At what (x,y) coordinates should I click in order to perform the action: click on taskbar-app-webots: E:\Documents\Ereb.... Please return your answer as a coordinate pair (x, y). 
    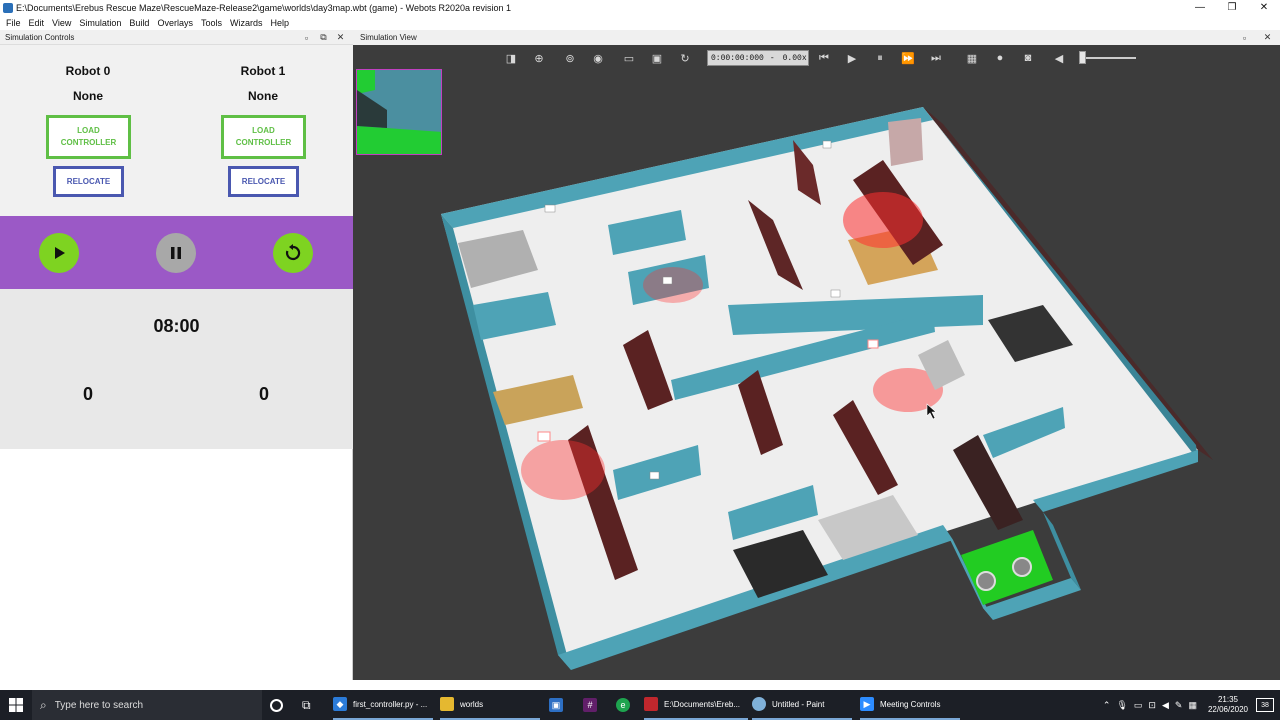
    Looking at the image, I should click on (696, 705).